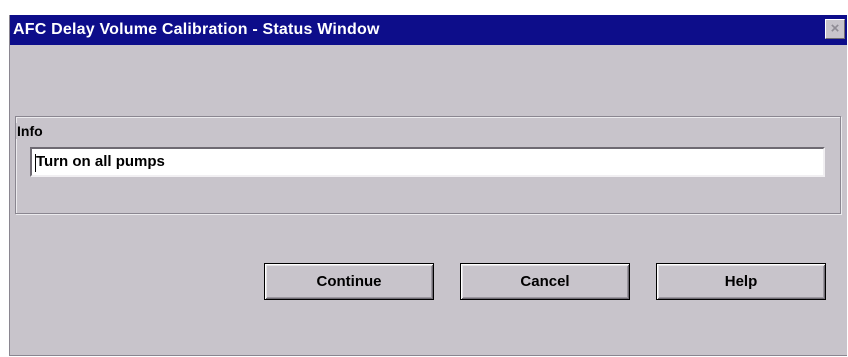 This screenshot has height=357, width=848. I want to click on info-message-text: Turn on all pumps, so click(100, 161).